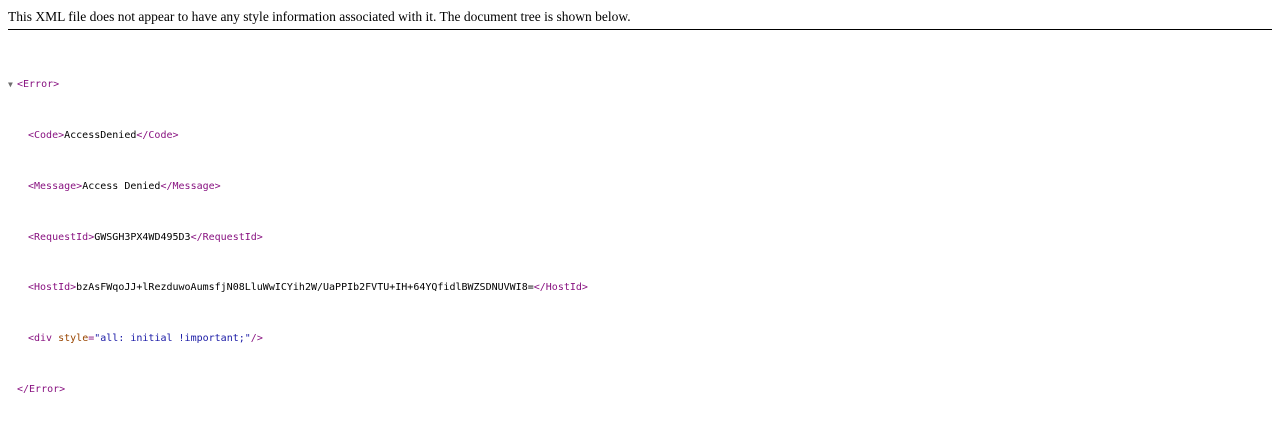  I want to click on root-open-line: ▼ <Error>, so click(298, 85).